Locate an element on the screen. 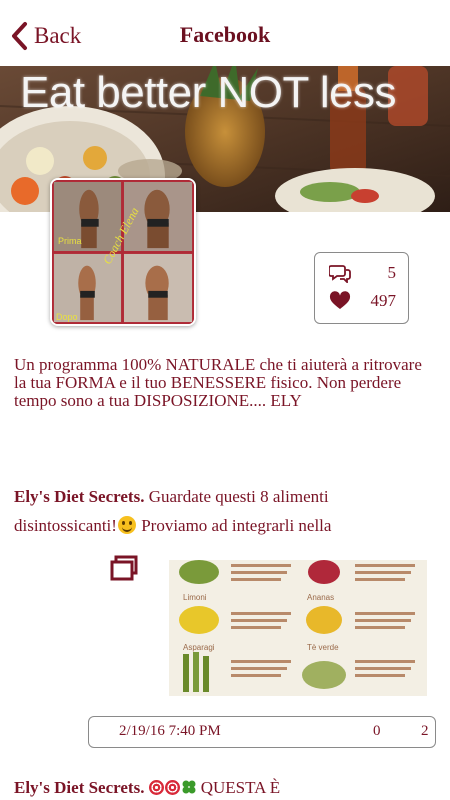 This screenshot has height=800, width=450. post-body-end: Proviamo ad integrarli nella is located at coordinates (234, 525).